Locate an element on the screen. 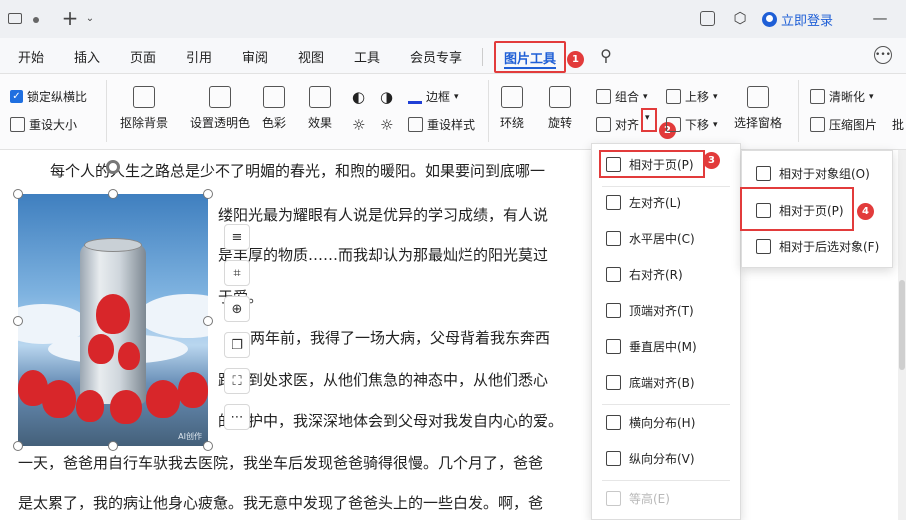 The image size is (906, 520). group-object-icon is located at coordinates (763, 173).